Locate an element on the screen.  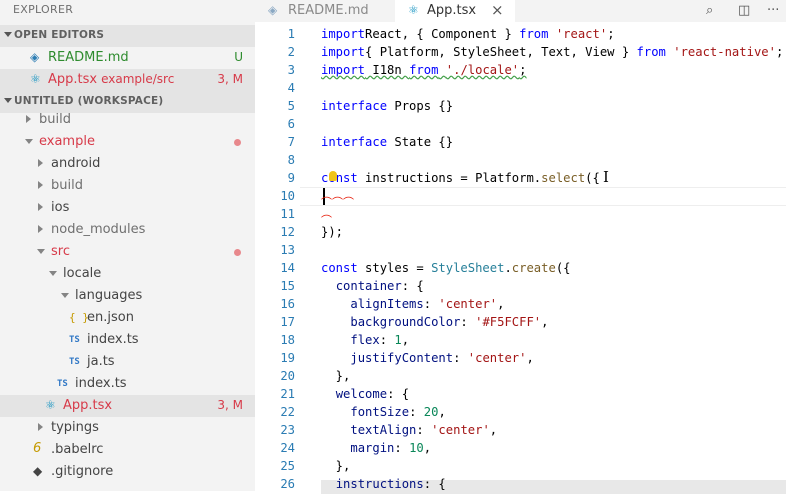
mouse-ibeam-cursor-icon: I is located at coordinates (606, 177).